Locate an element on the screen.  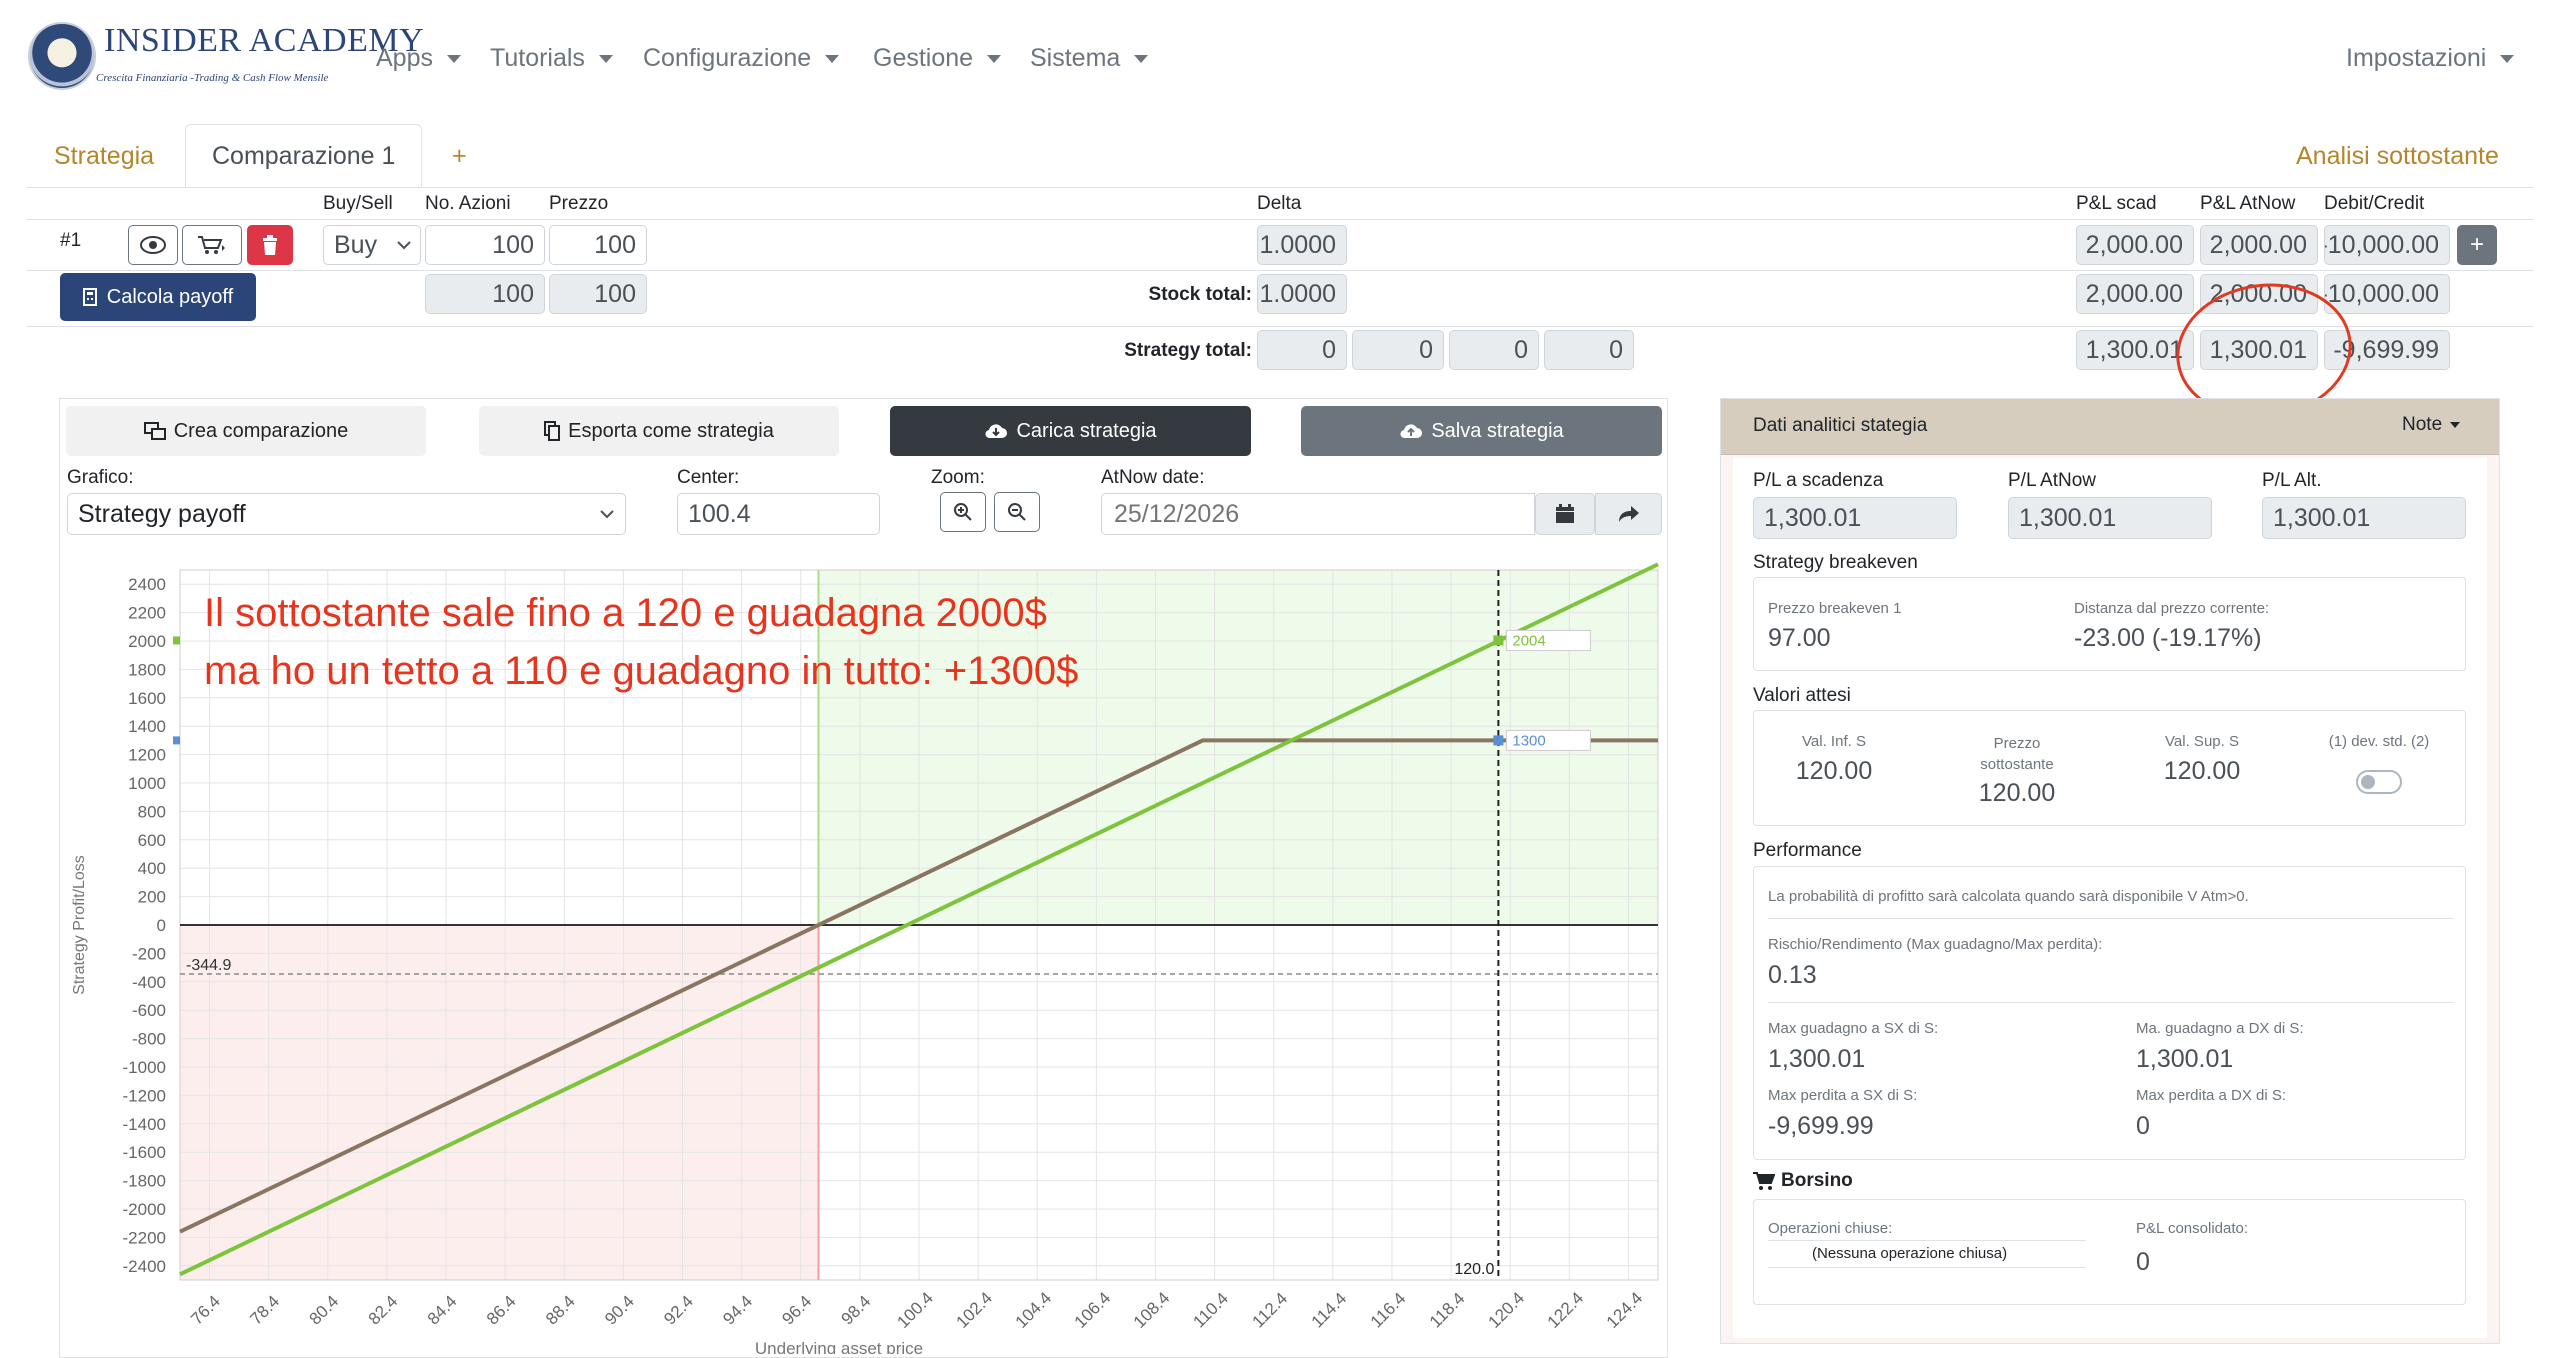
chevron-down-icon is located at coordinates (453, 58).